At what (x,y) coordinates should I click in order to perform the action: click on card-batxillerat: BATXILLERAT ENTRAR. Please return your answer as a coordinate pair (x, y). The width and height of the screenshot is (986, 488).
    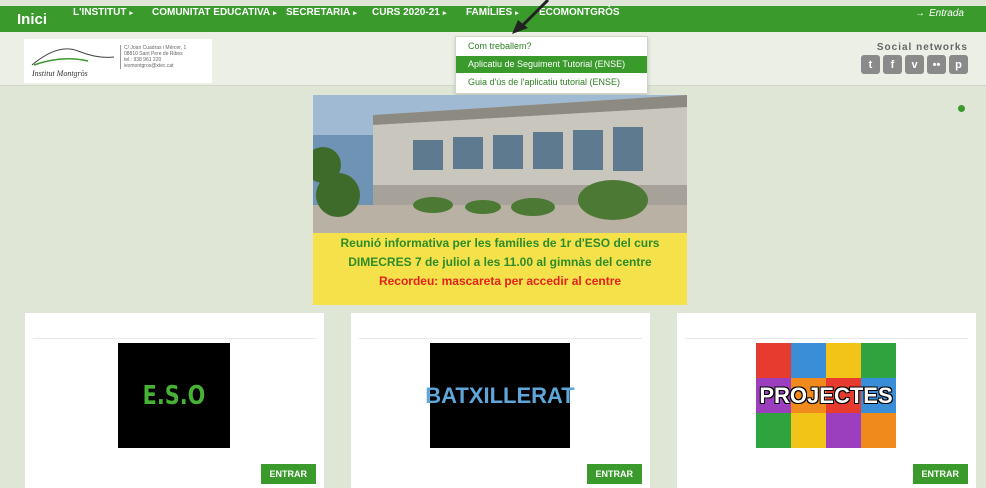
    Looking at the image, I should click on (500, 400).